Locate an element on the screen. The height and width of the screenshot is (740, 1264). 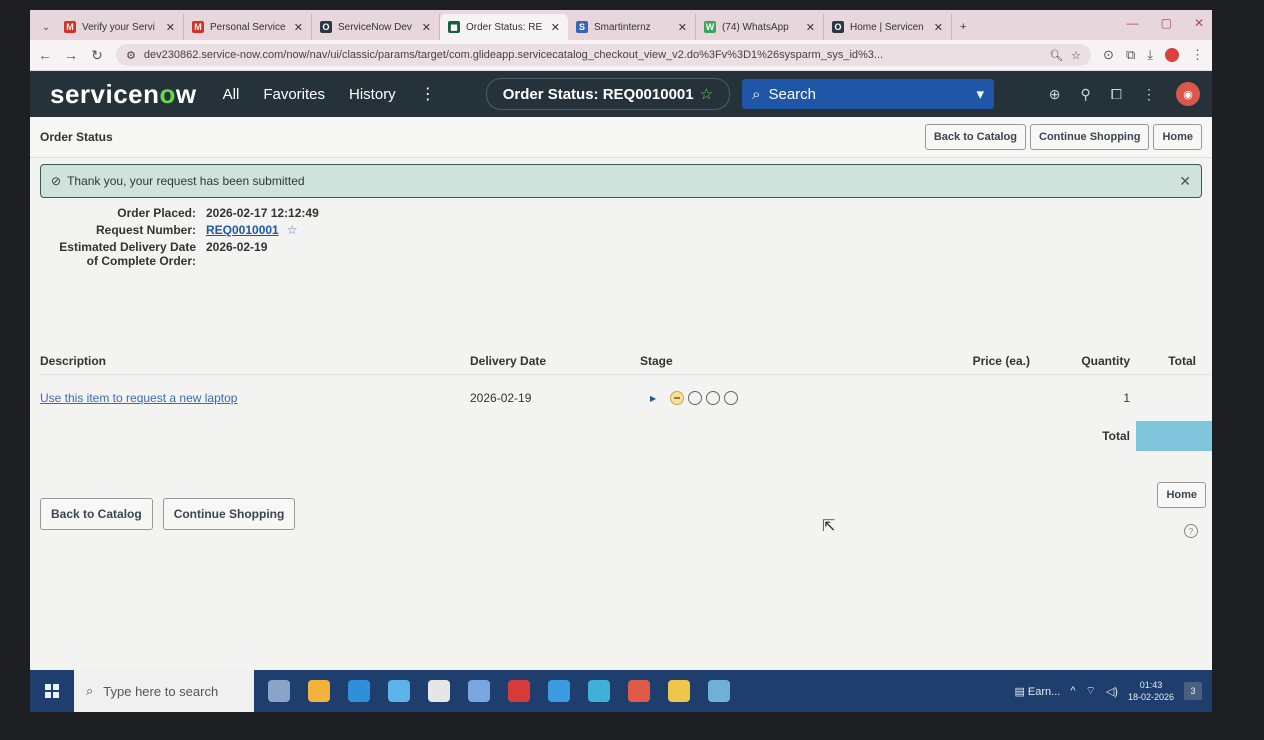
volume-icon: ◁) is located at coordinates (1112, 691).